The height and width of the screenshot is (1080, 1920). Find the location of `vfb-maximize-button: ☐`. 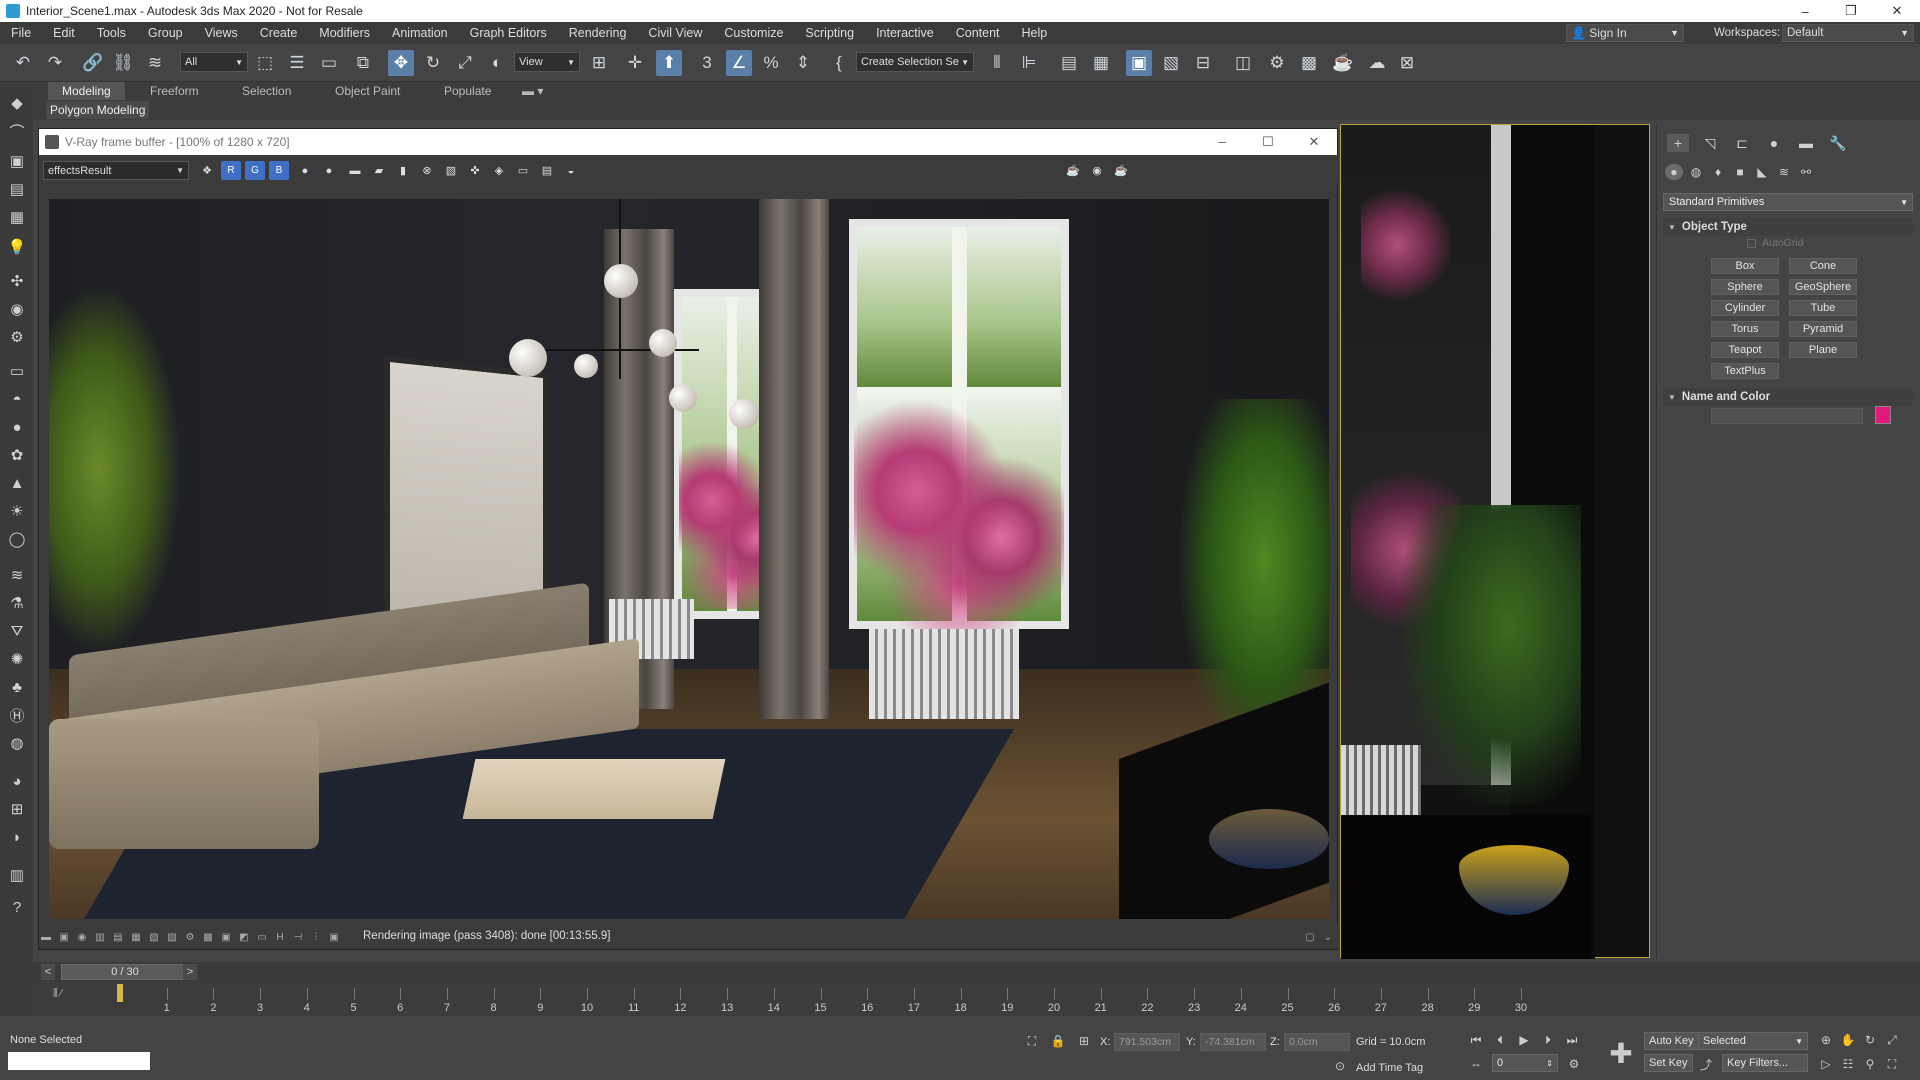

vfb-maximize-button: ☐ is located at coordinates (1268, 142).